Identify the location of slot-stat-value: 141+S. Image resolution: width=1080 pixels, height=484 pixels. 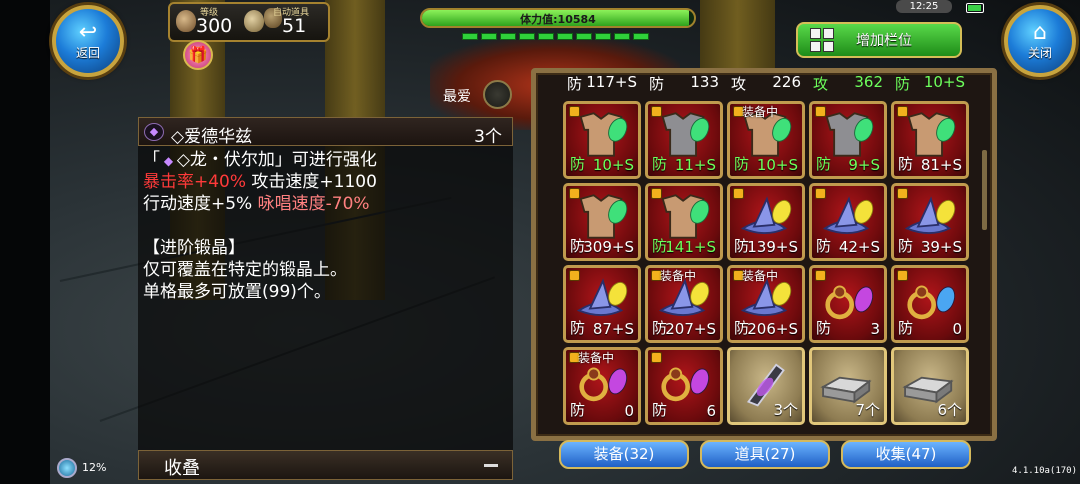
(690, 247).